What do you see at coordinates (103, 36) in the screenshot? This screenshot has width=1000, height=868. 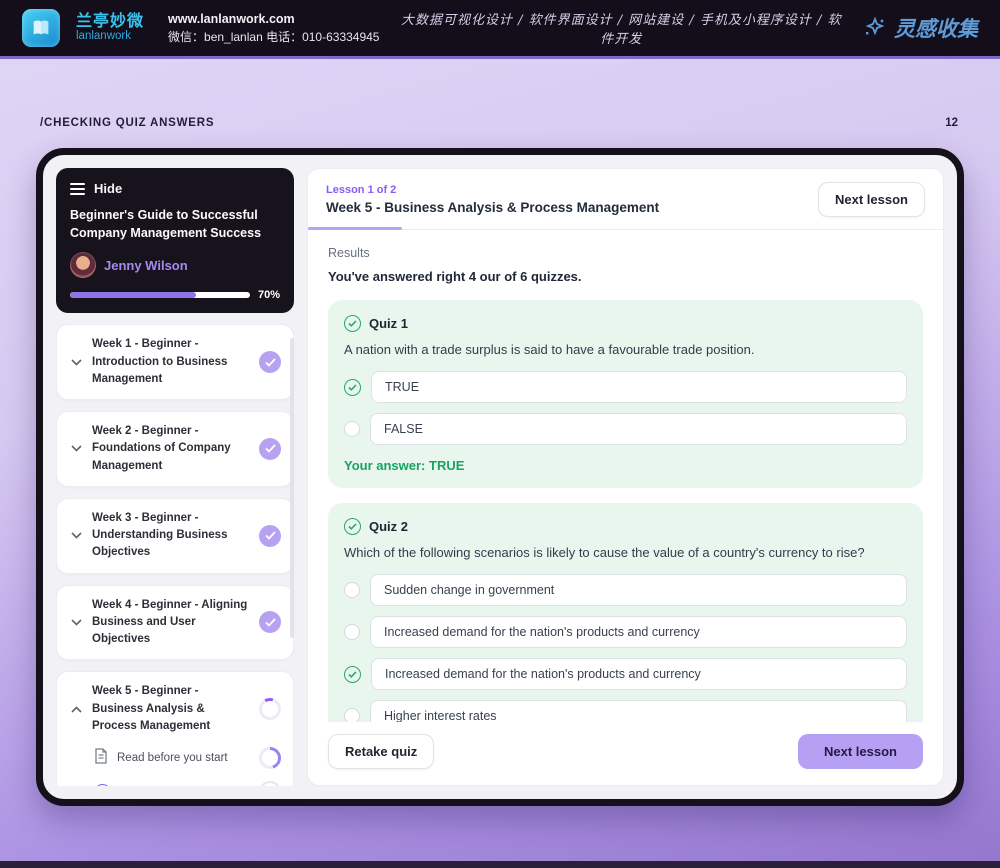 I see `brand-name-en: lanlanwork` at bounding box center [103, 36].